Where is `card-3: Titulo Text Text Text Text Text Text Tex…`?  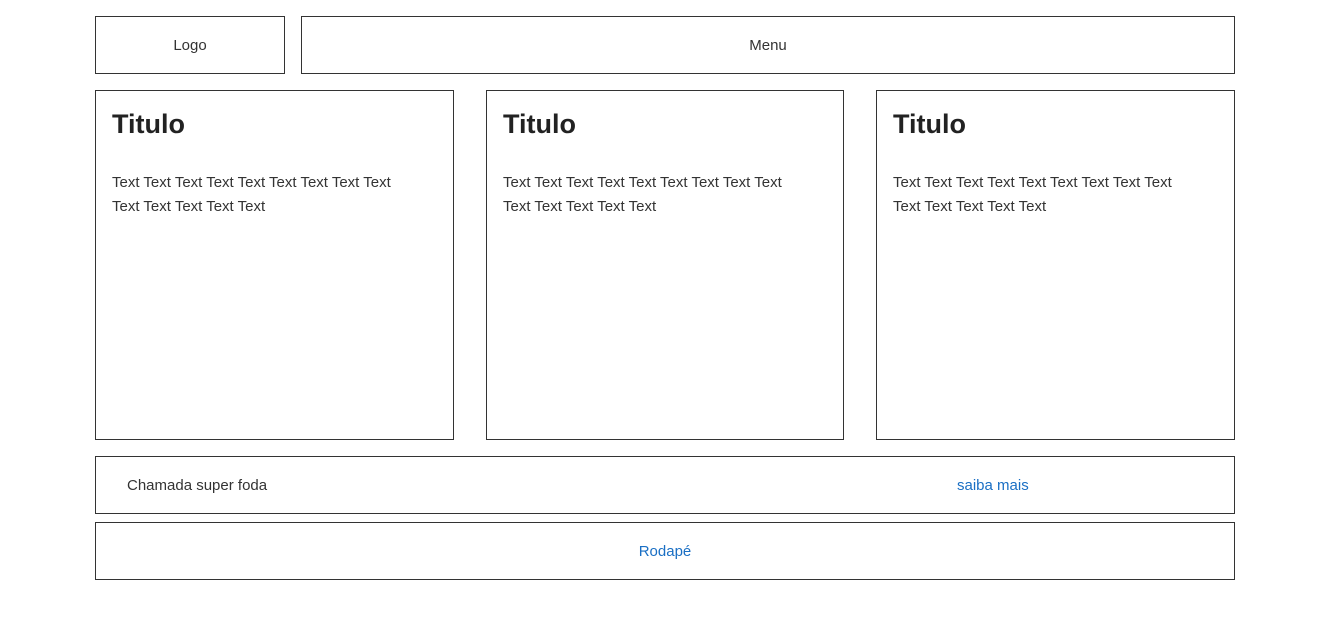
card-3: Titulo Text Text Text Text Text Text Tex… is located at coordinates (1055, 265).